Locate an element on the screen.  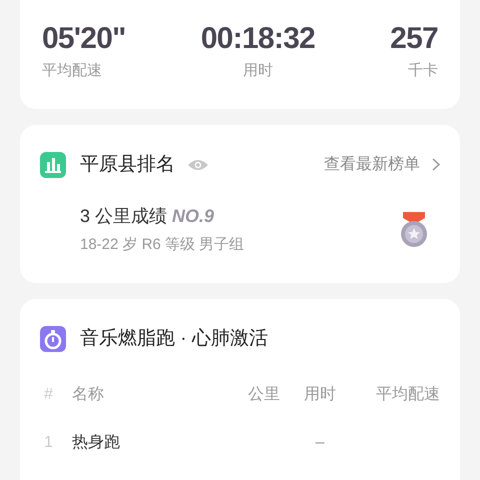
bar-chart-icon is located at coordinates (53, 165).